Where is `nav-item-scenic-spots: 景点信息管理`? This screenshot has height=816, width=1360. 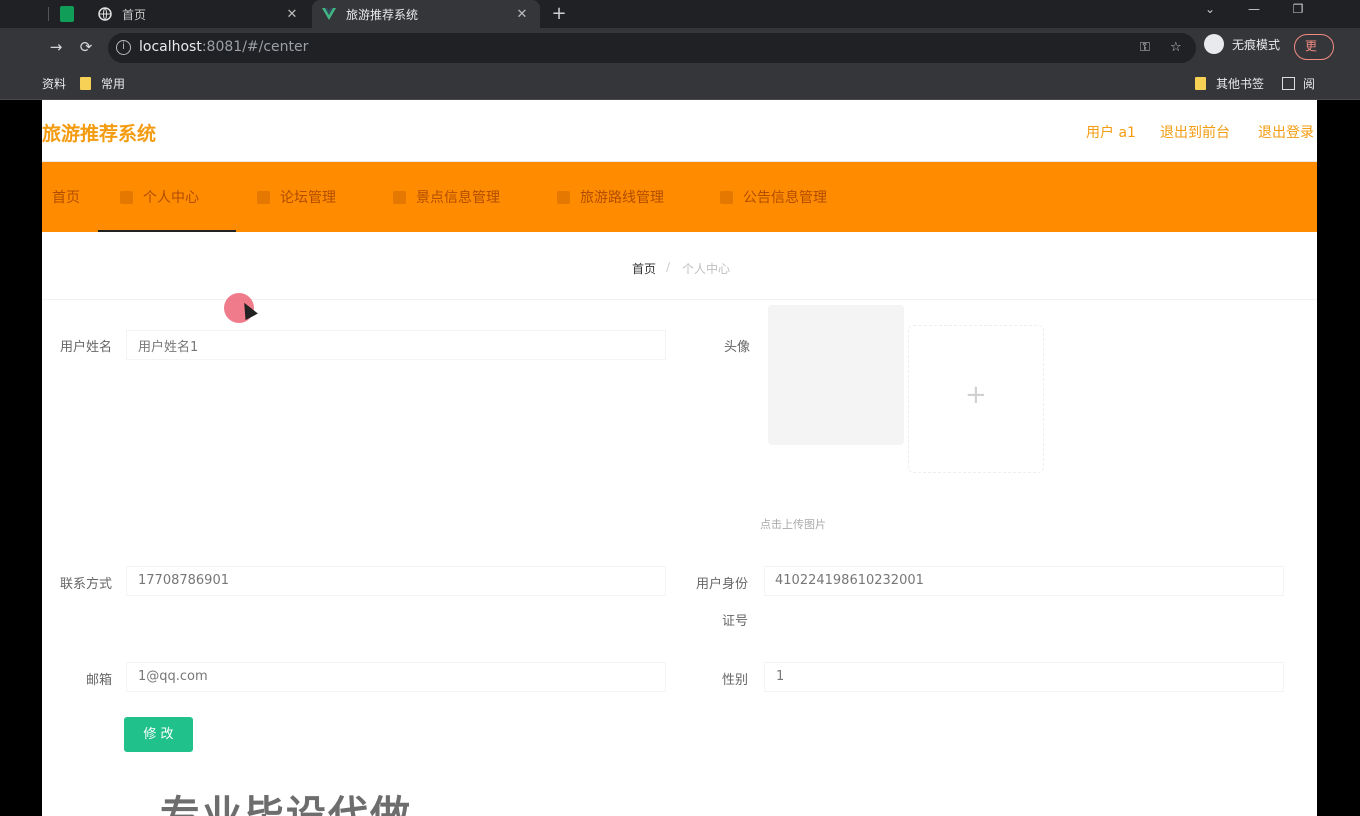
nav-item-scenic-spots: 景点信息管理 is located at coordinates (446, 197).